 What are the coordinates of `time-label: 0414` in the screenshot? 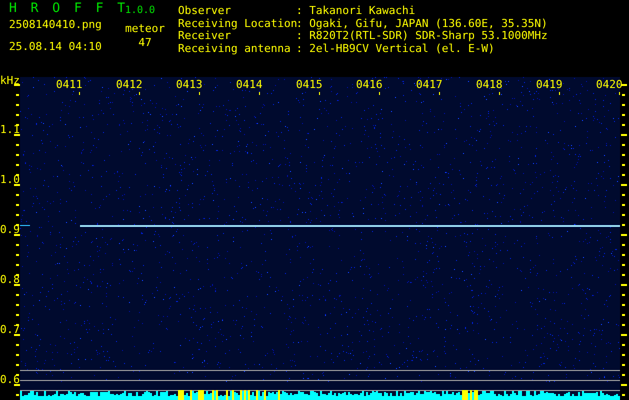 It's located at (249, 85).